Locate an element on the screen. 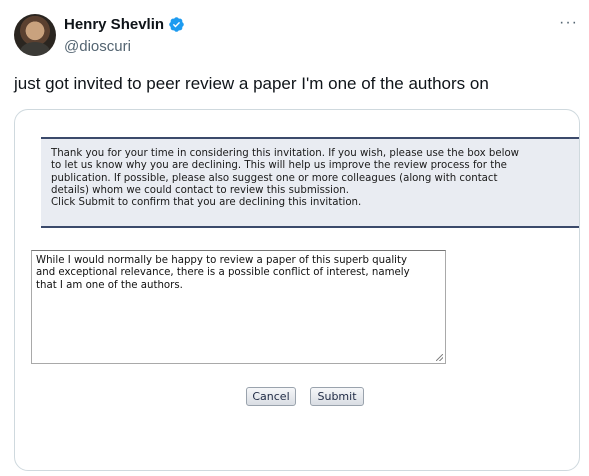 This screenshot has height=476, width=589. author-name-row: Henry Shevlin is located at coordinates (124, 24).